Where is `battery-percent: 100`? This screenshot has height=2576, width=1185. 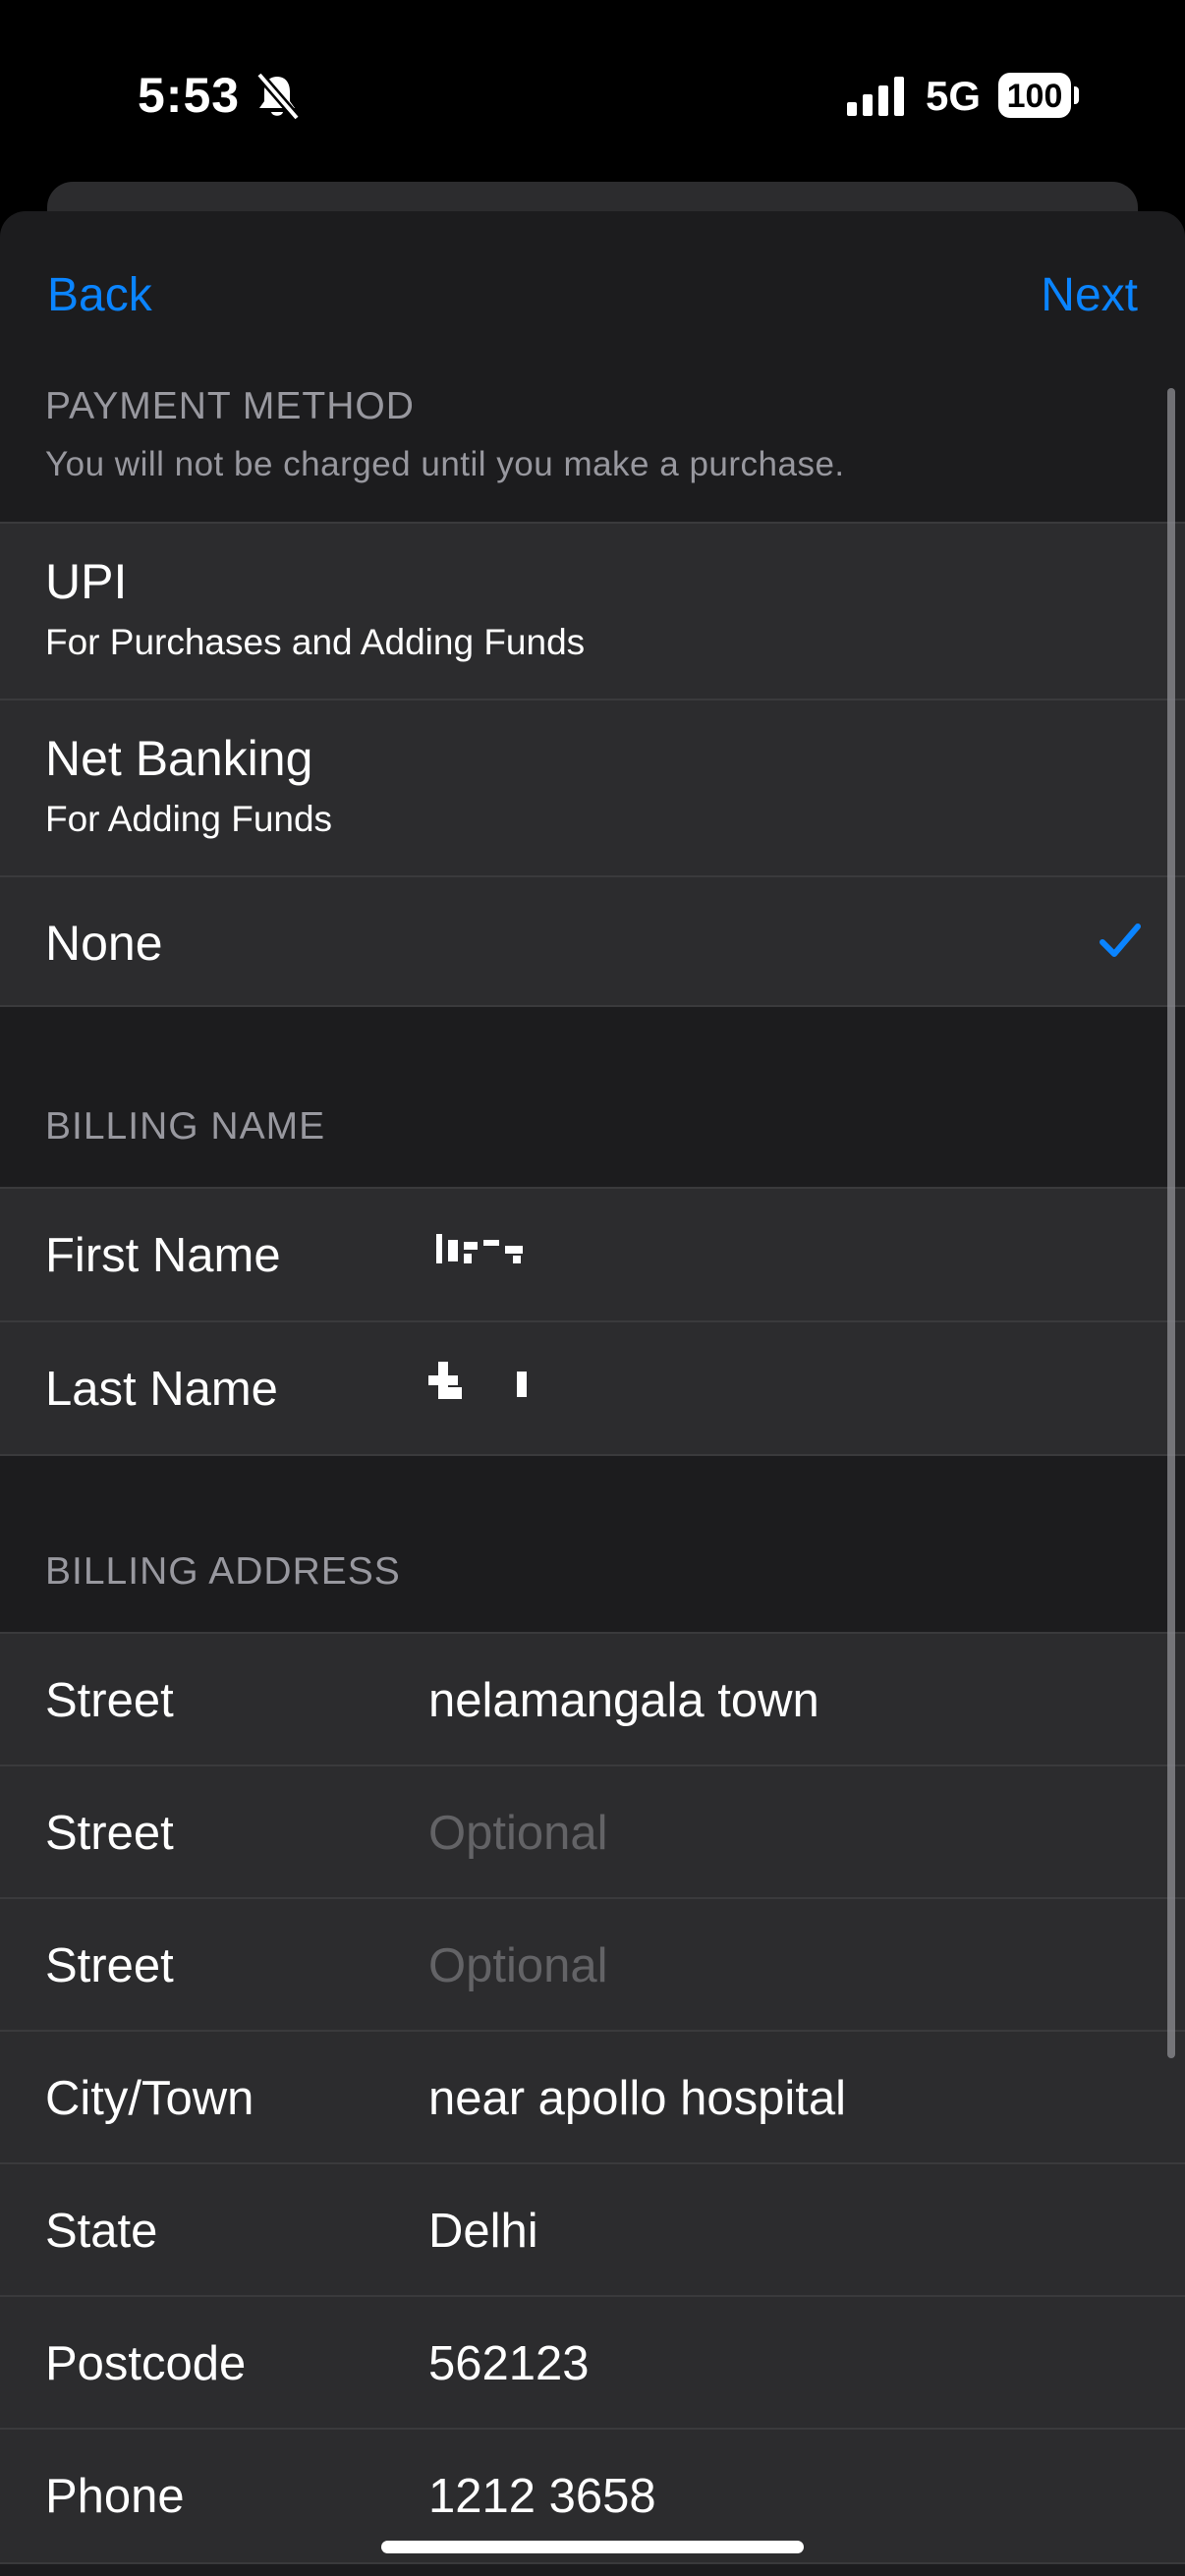
battery-percent: 100 is located at coordinates (1034, 96).